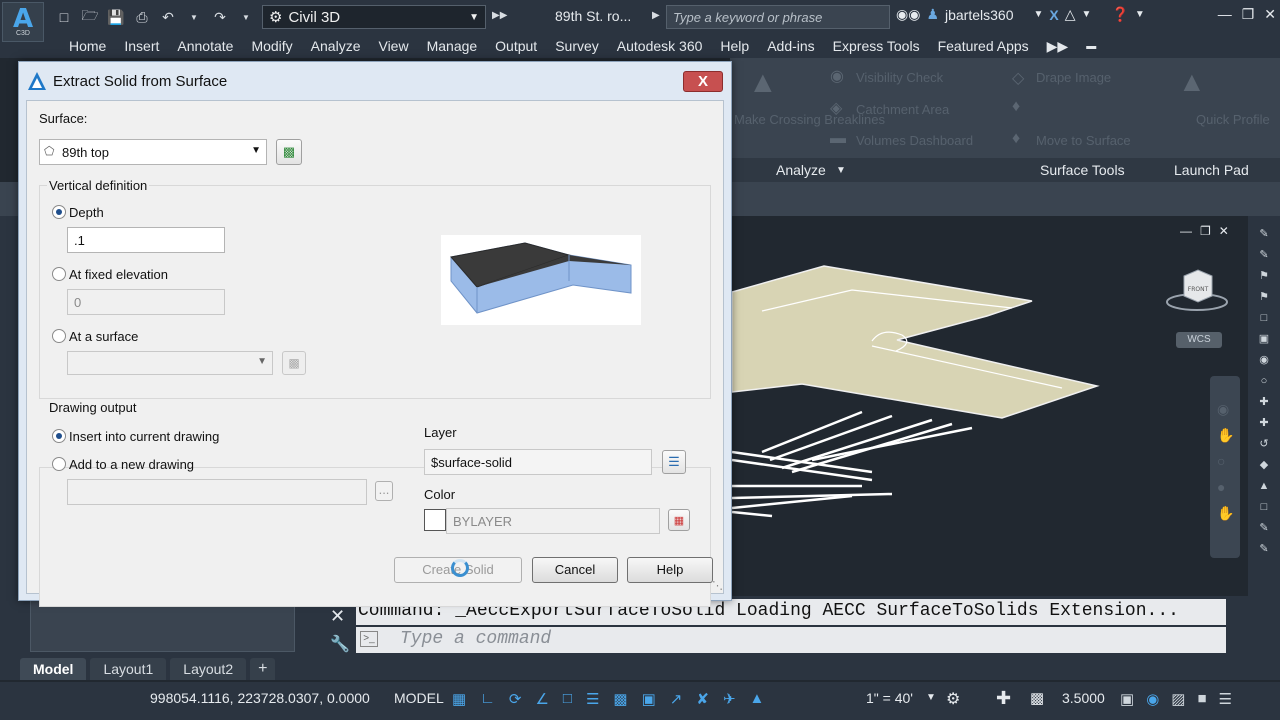 This screenshot has width=1280, height=720. Describe the element at coordinates (541, 699) in the screenshot. I see `isodraft-icon: ∠` at that location.